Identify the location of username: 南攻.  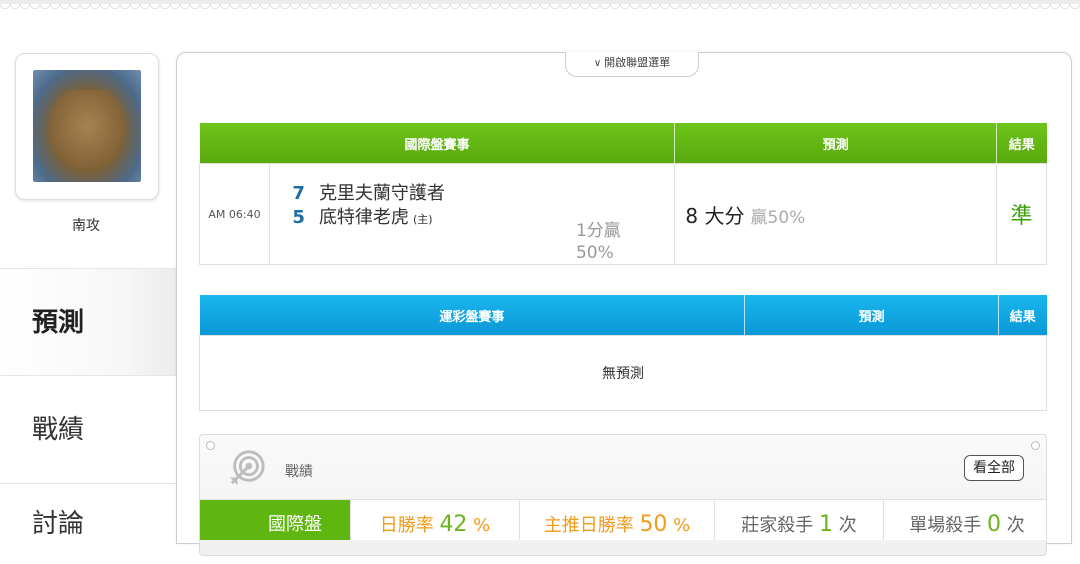
(86, 226).